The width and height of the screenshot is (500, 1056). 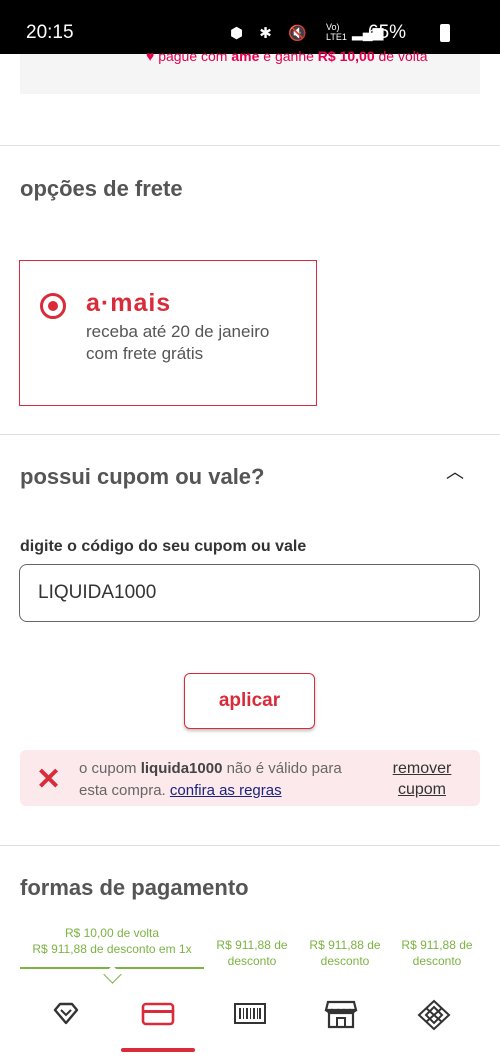 What do you see at coordinates (193, 56) in the screenshot?
I see `ame-promo-prefix: pague com` at bounding box center [193, 56].